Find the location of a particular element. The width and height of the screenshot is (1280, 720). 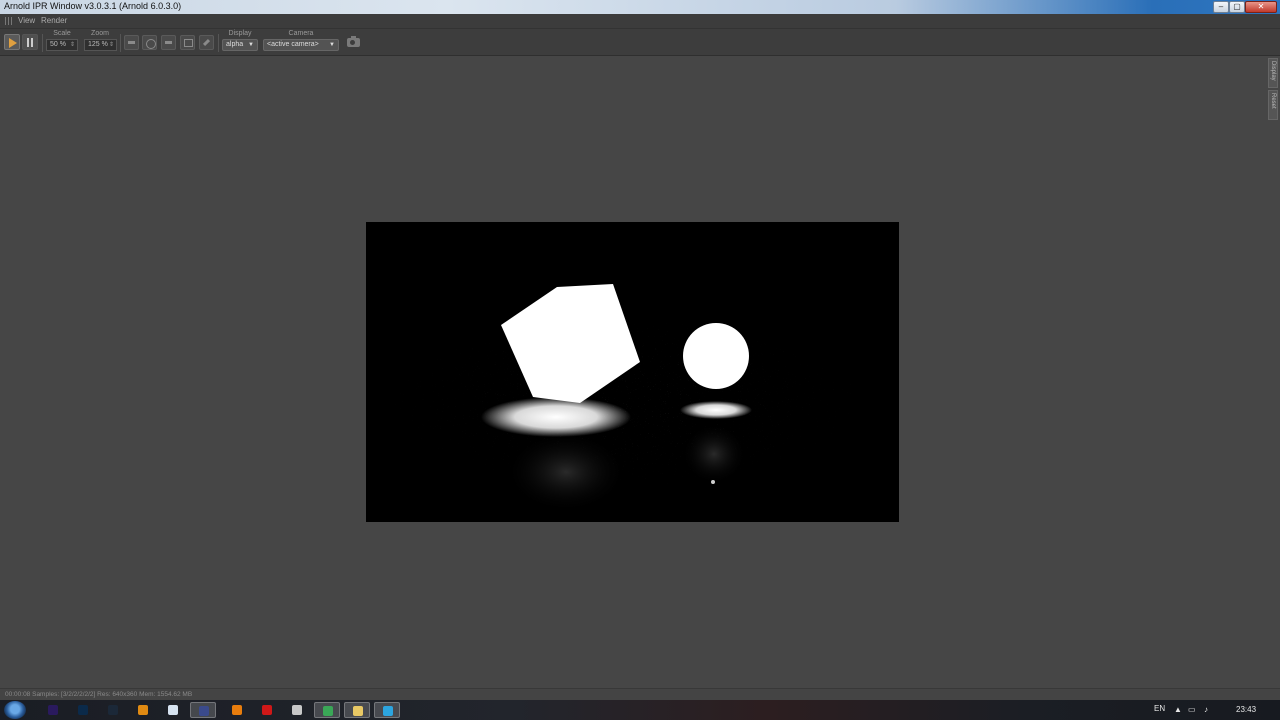

crosshair-button is located at coordinates (149, 42).